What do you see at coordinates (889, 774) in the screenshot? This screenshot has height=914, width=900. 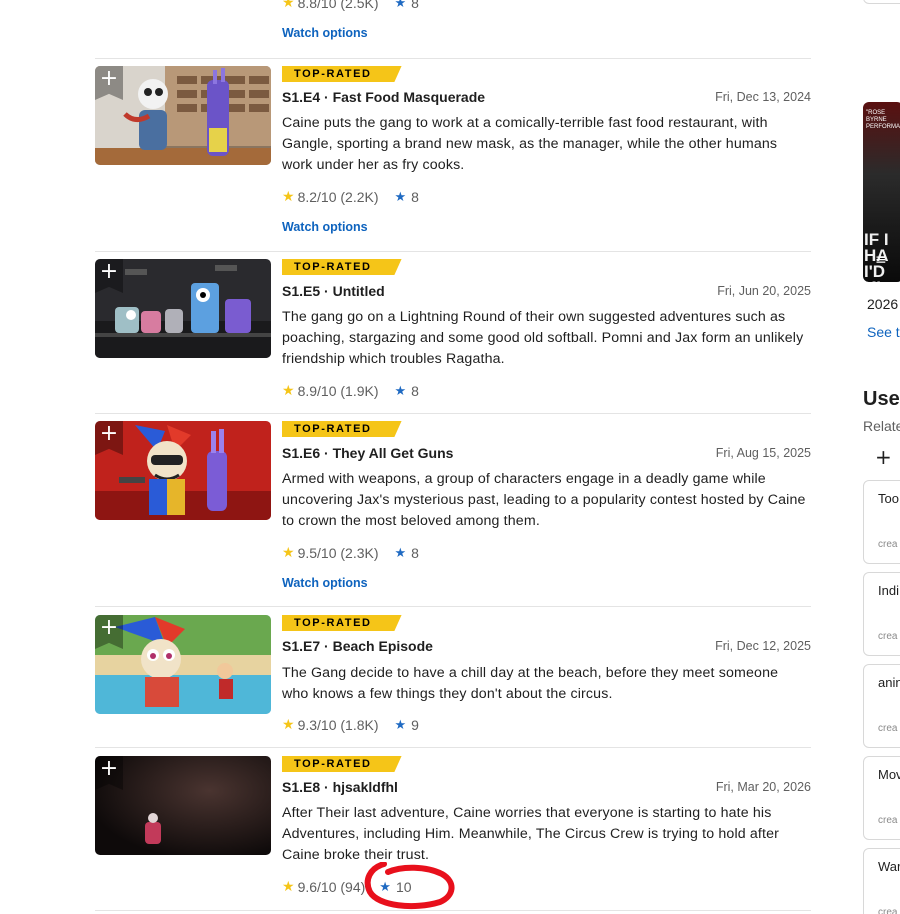 I see `list-name: Mov` at bounding box center [889, 774].